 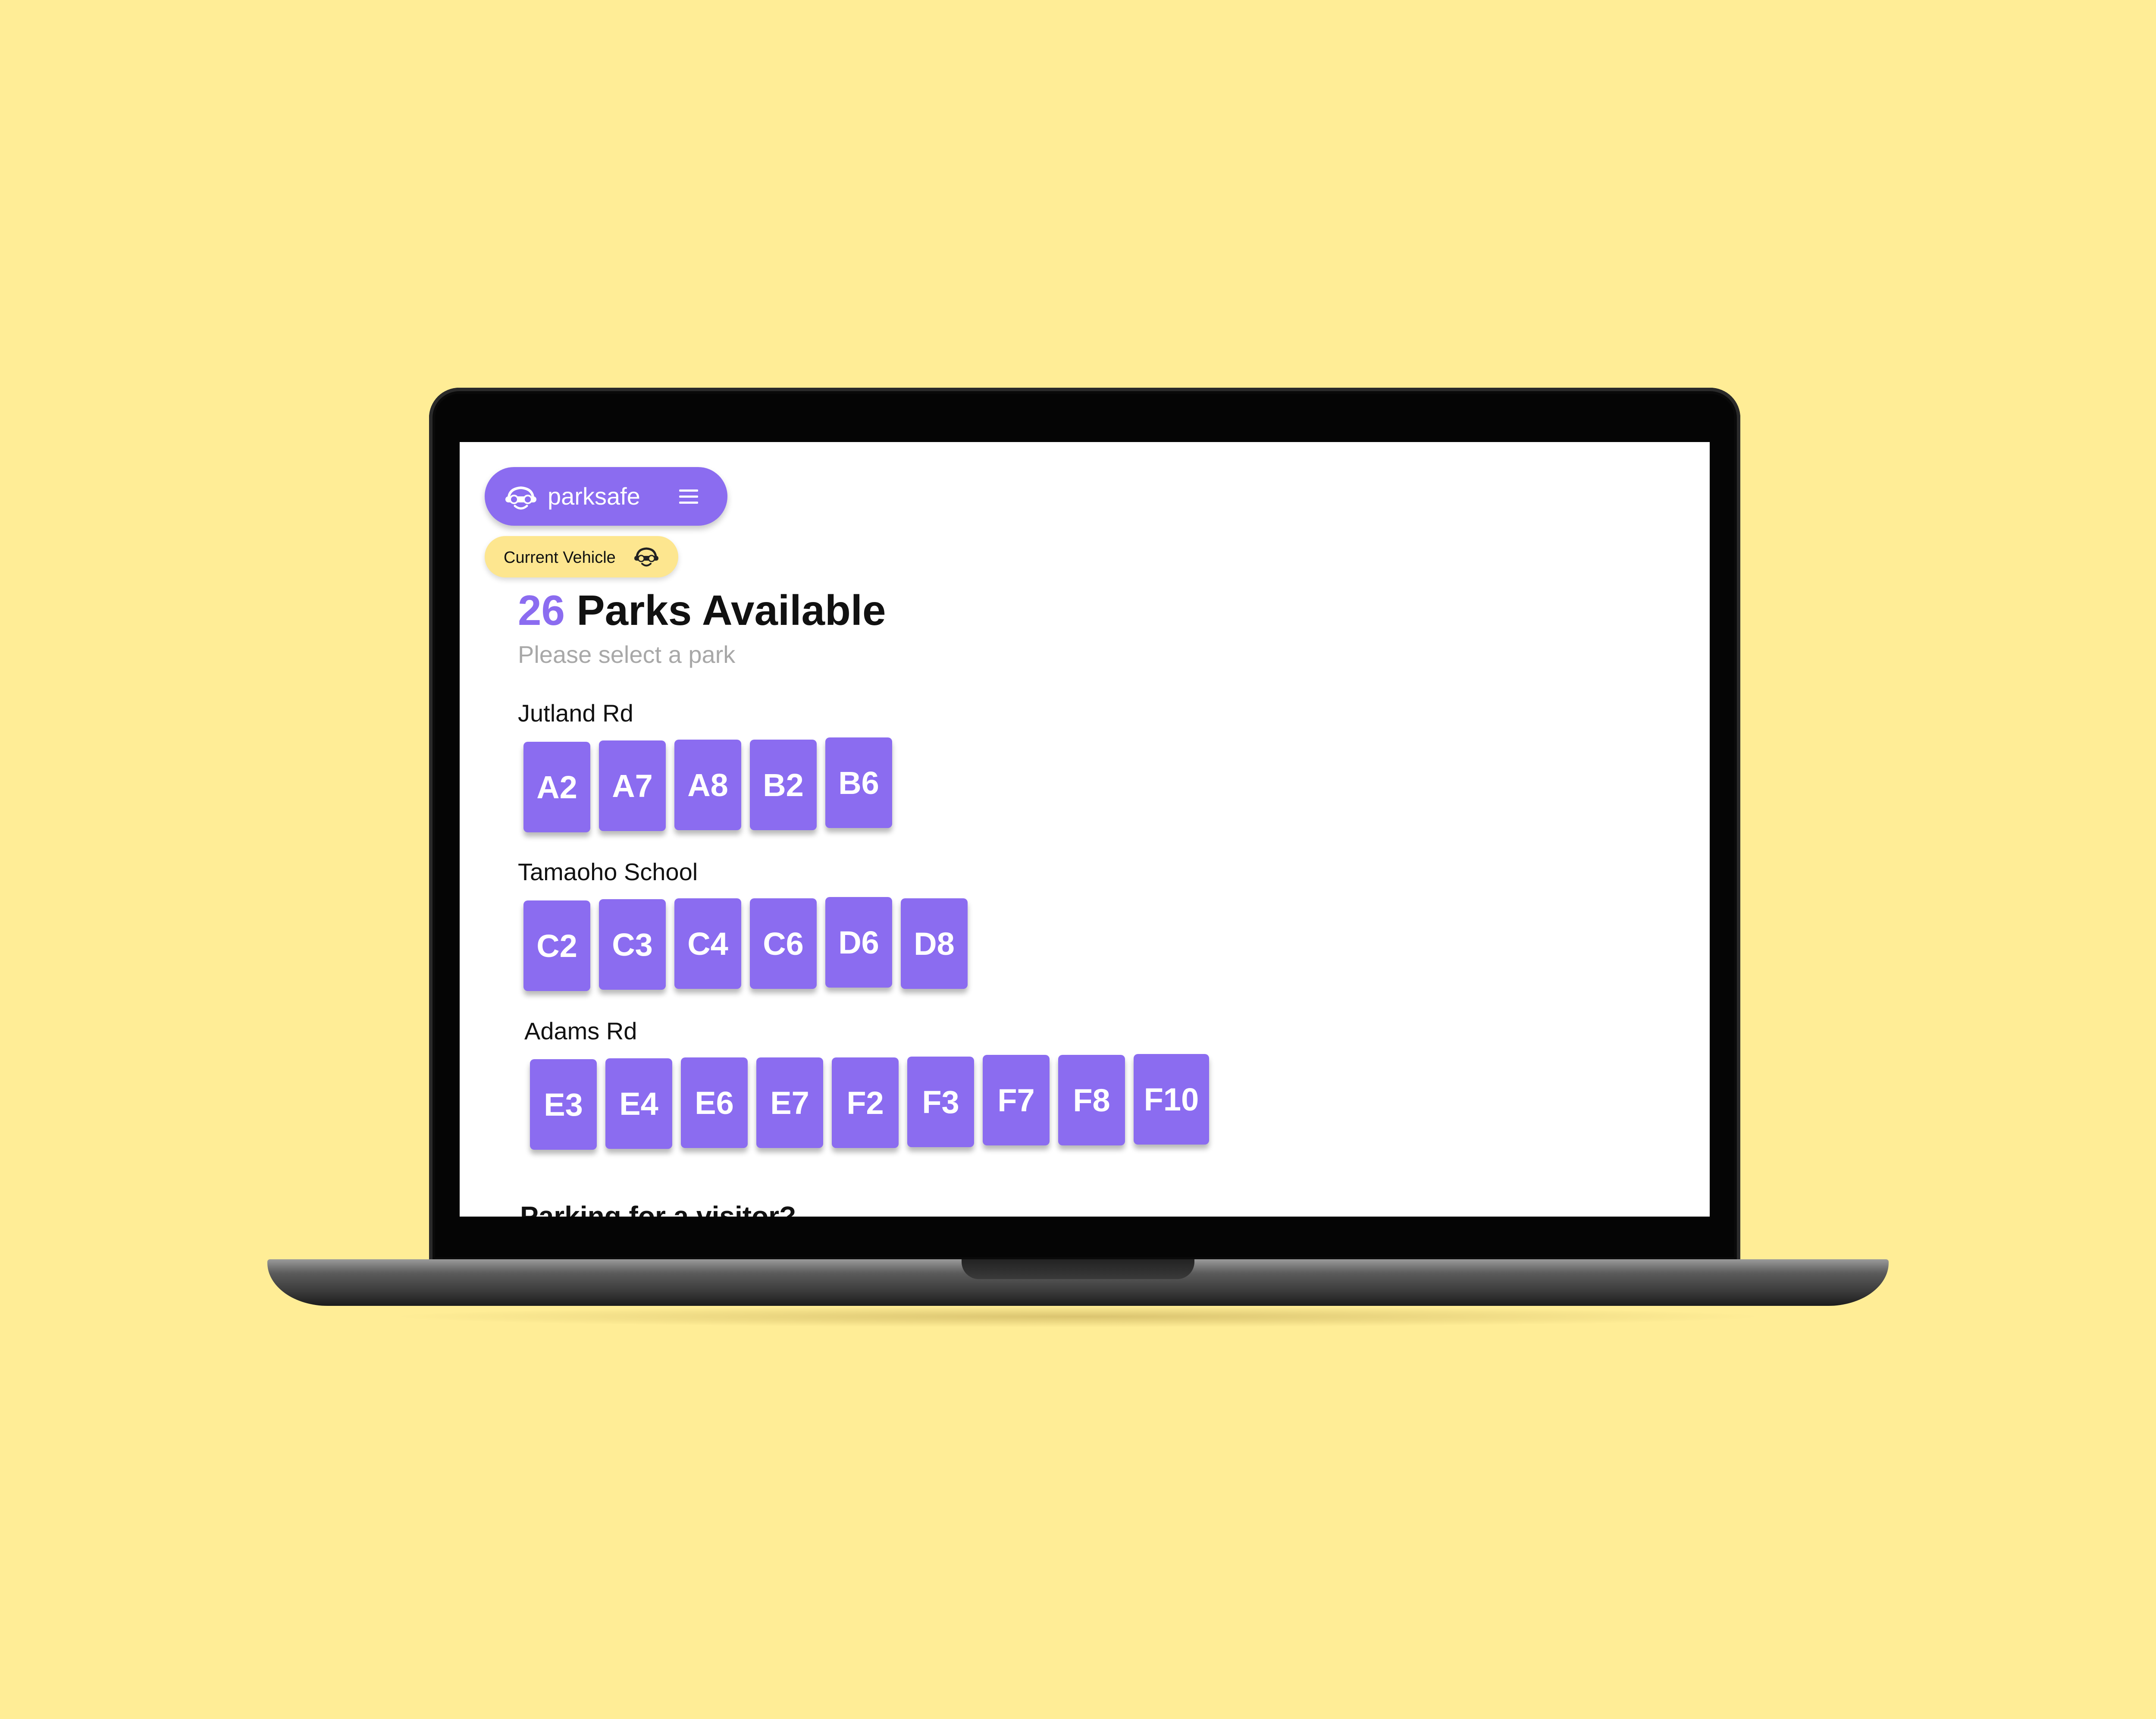 I want to click on park-button: F7, so click(x=1016, y=1100).